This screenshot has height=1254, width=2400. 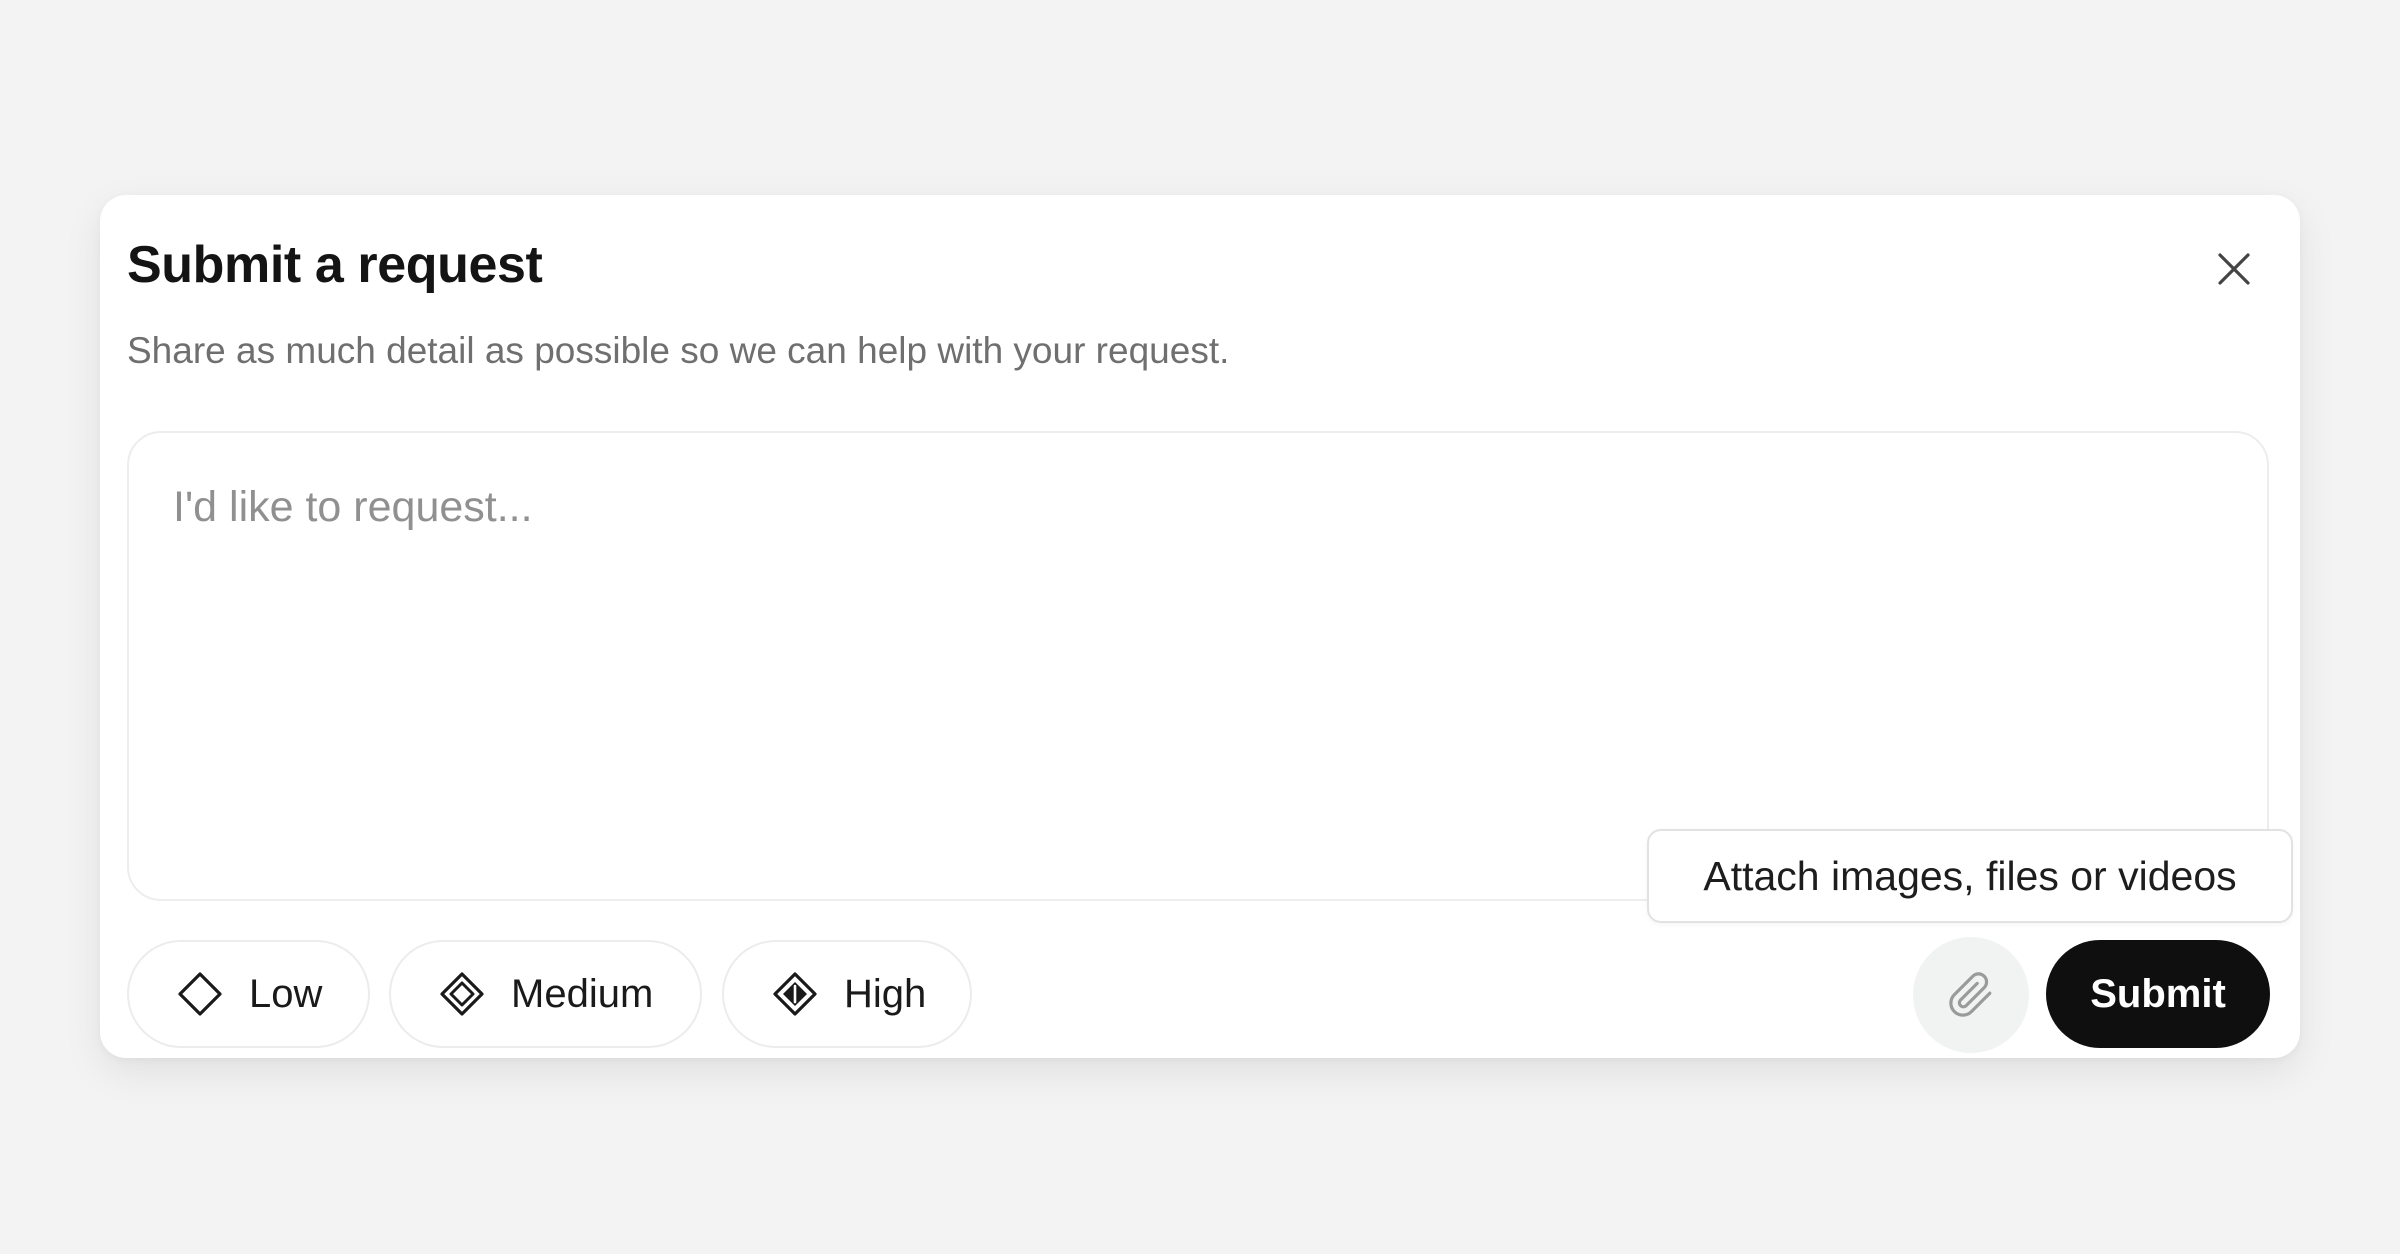 I want to click on close-icon, so click(x=2234, y=269).